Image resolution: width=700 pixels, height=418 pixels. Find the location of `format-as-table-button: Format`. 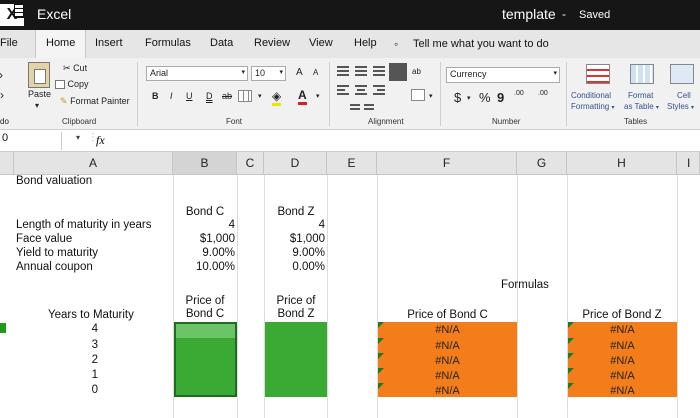

format-as-table-button: Format is located at coordinates (640, 95).